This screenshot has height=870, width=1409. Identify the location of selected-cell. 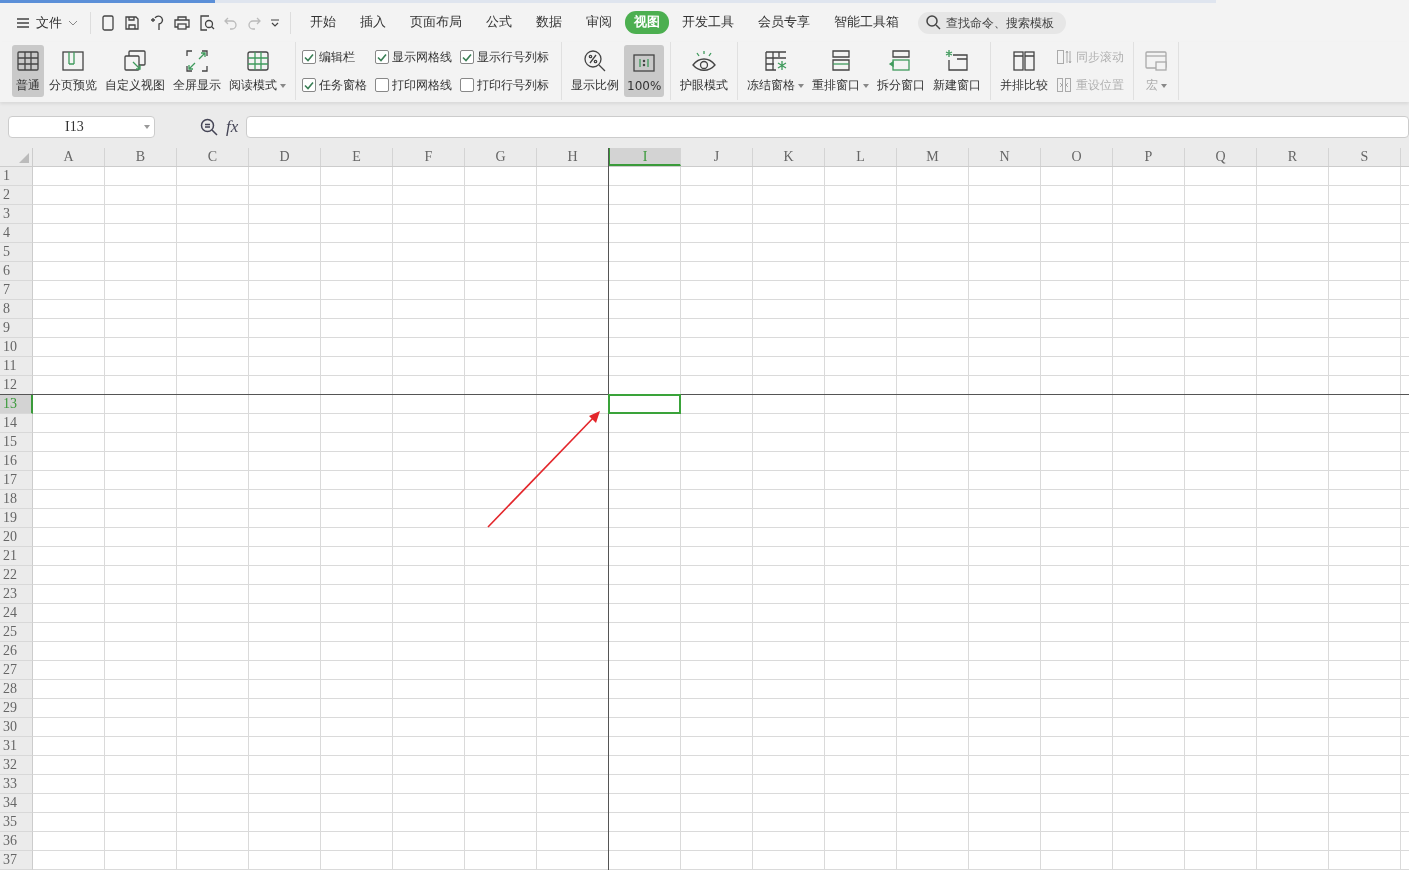
(644, 404).